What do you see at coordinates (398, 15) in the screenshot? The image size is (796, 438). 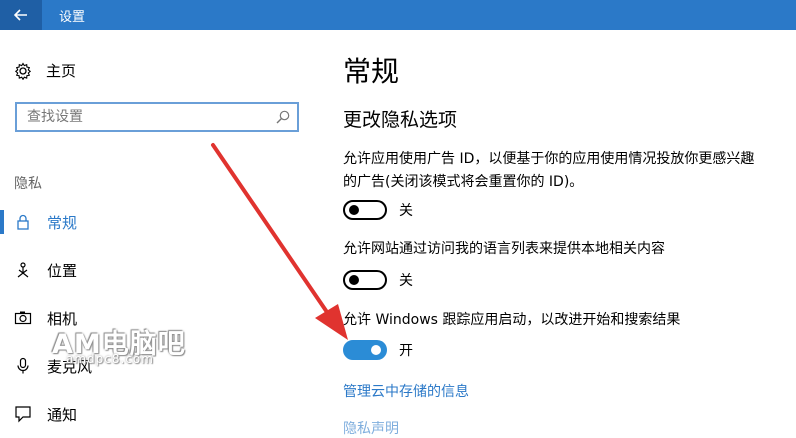 I see `title-bar: 设置` at bounding box center [398, 15].